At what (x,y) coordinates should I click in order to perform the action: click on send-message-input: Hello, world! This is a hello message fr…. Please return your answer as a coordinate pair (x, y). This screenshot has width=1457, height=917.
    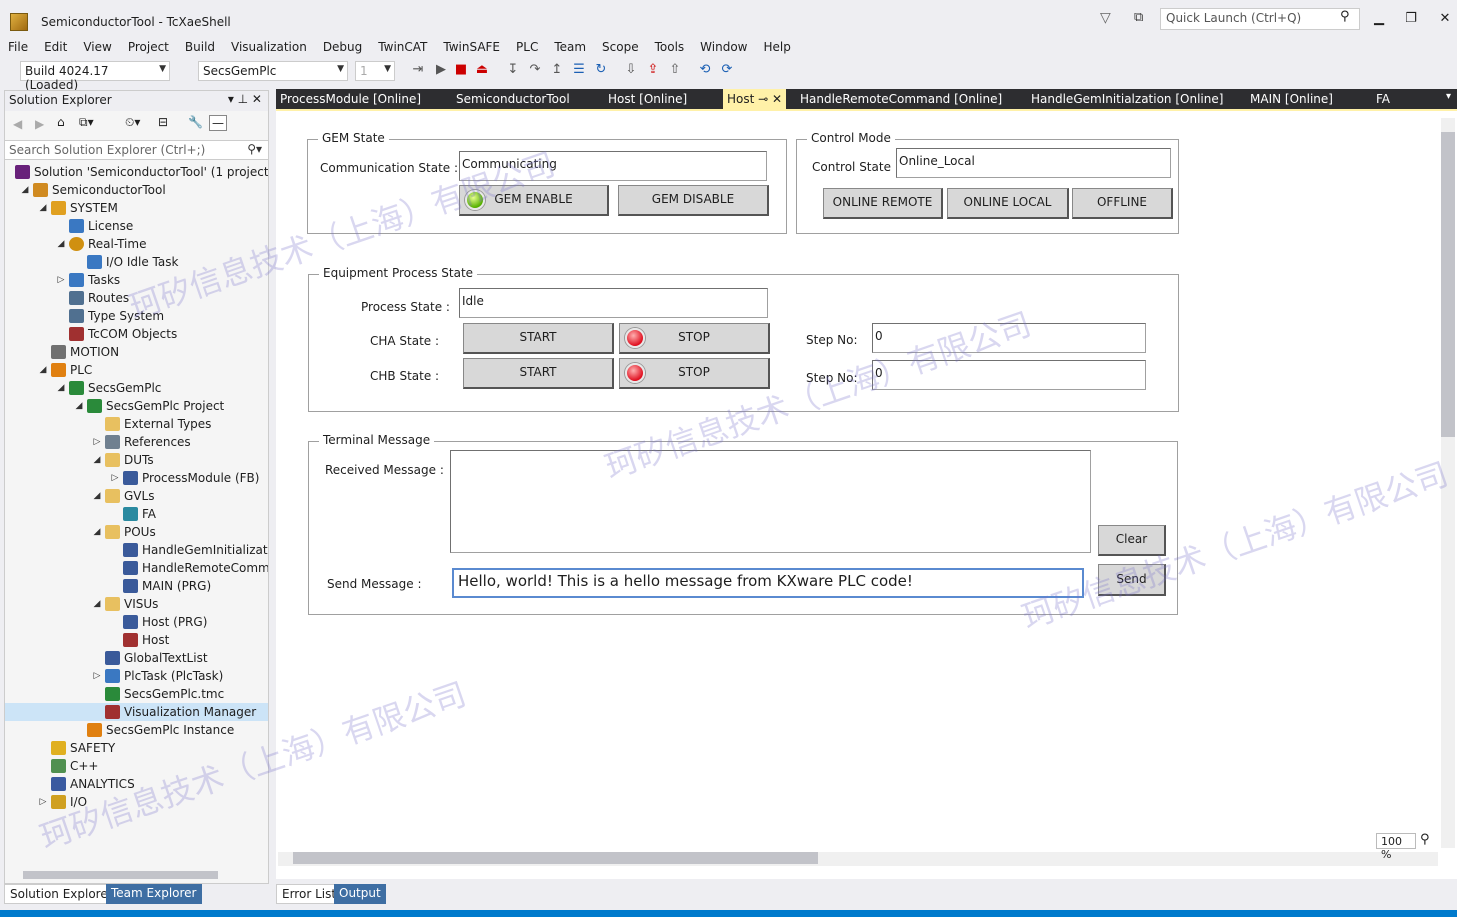
    Looking at the image, I should click on (768, 583).